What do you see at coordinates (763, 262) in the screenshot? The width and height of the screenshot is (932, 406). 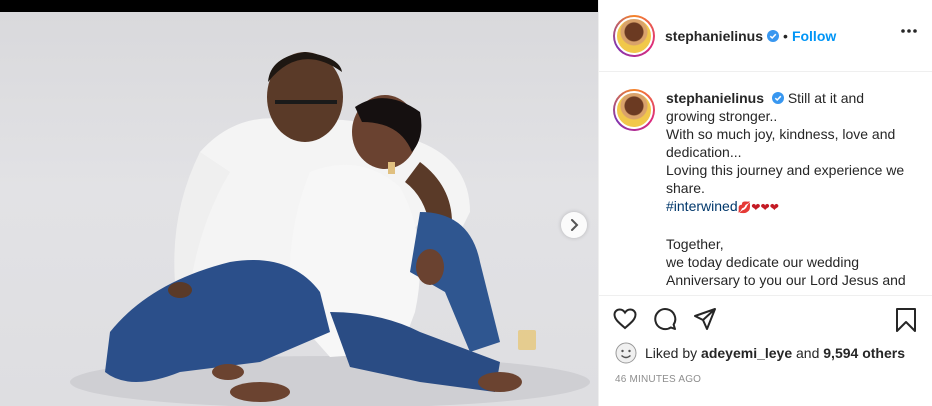 I see `caption-line: we today dedicate our wedding` at bounding box center [763, 262].